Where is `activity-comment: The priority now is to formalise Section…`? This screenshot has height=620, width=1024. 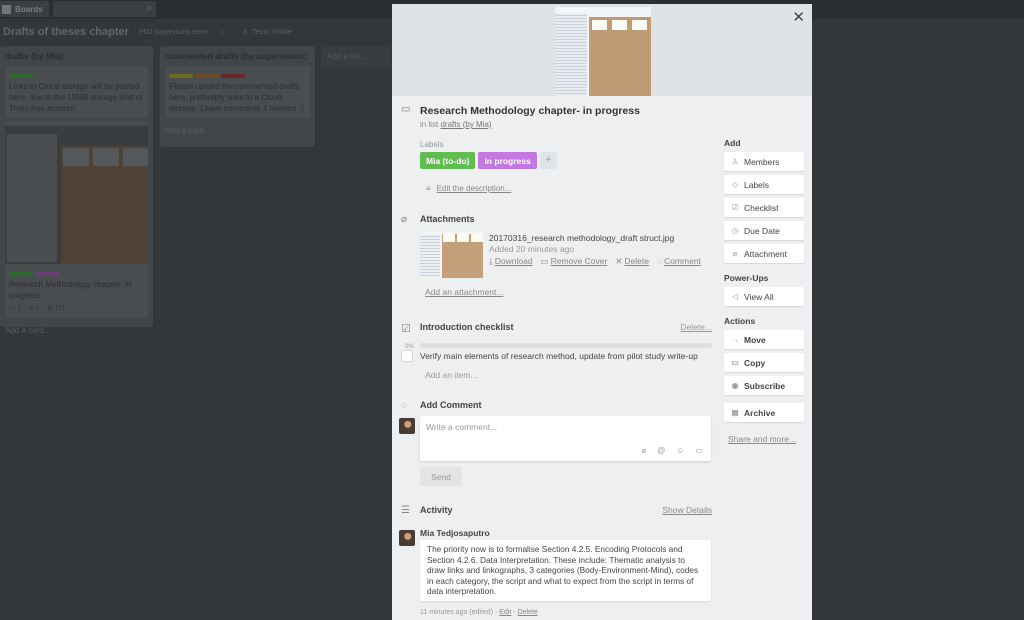
activity-comment: The priority now is to formalise Section… is located at coordinates (565, 570).